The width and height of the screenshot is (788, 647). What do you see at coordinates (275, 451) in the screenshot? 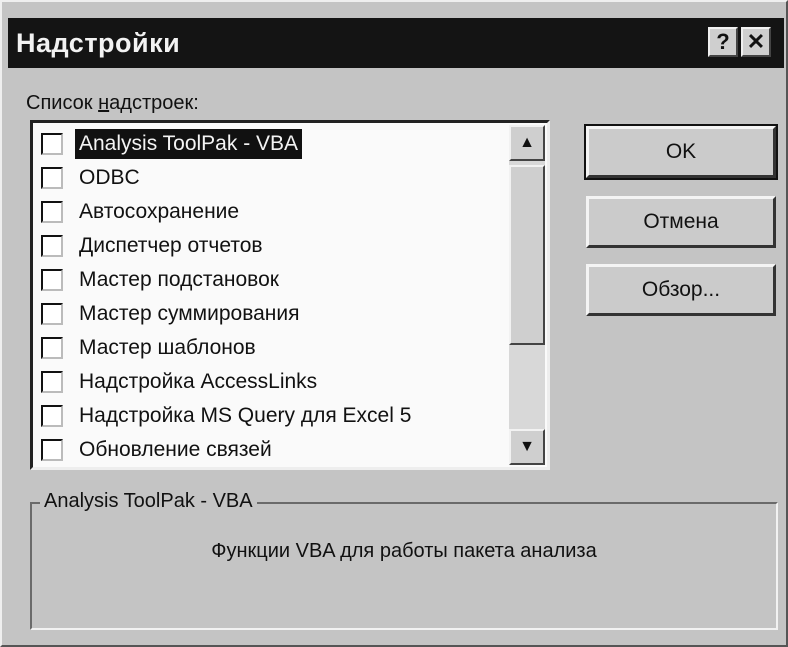
I see `addin-list-item: Обновление связей` at bounding box center [275, 451].